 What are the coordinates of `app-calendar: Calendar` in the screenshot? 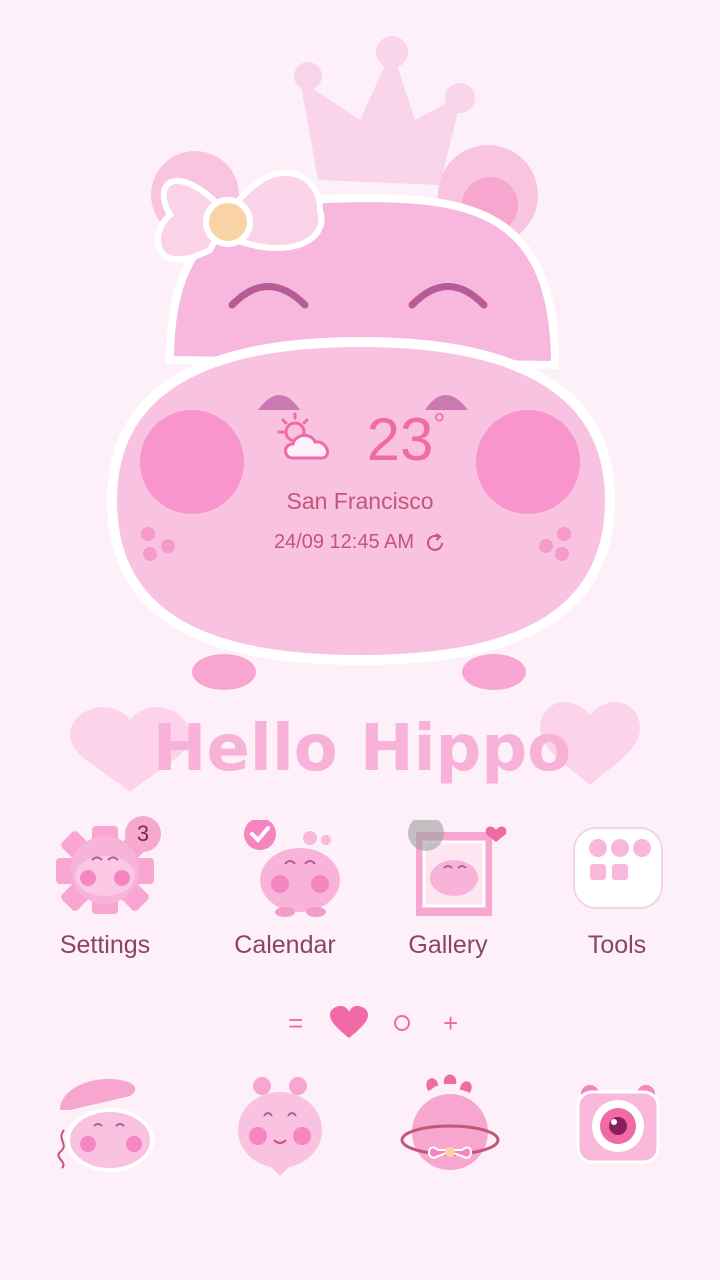 It's located at (285, 889).